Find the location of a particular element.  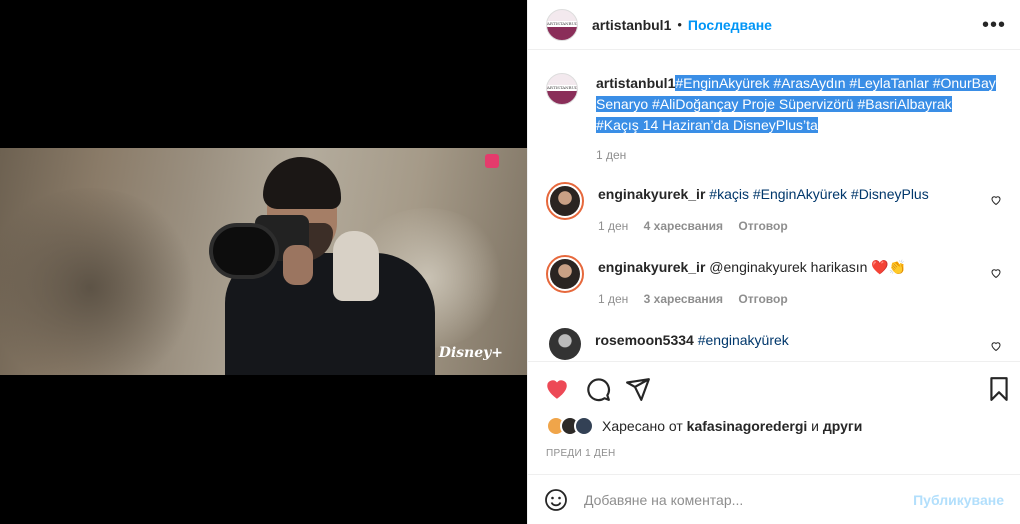

caption-username: artistanbul1 is located at coordinates (635, 83).